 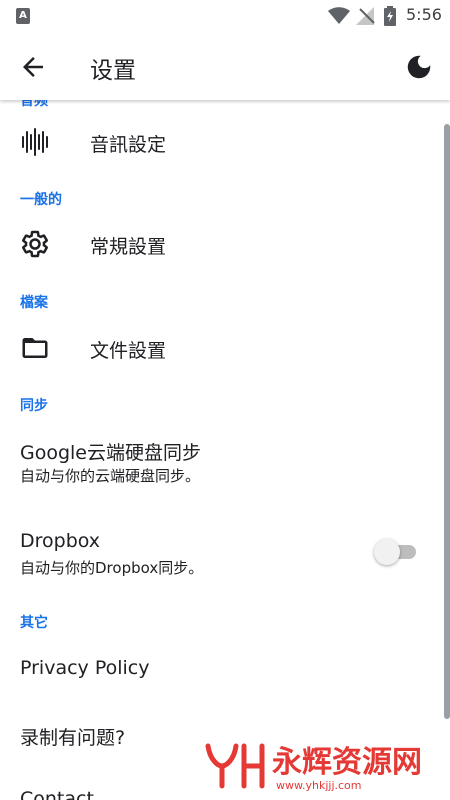 I want to click on signal-icon, so click(x=365, y=16).